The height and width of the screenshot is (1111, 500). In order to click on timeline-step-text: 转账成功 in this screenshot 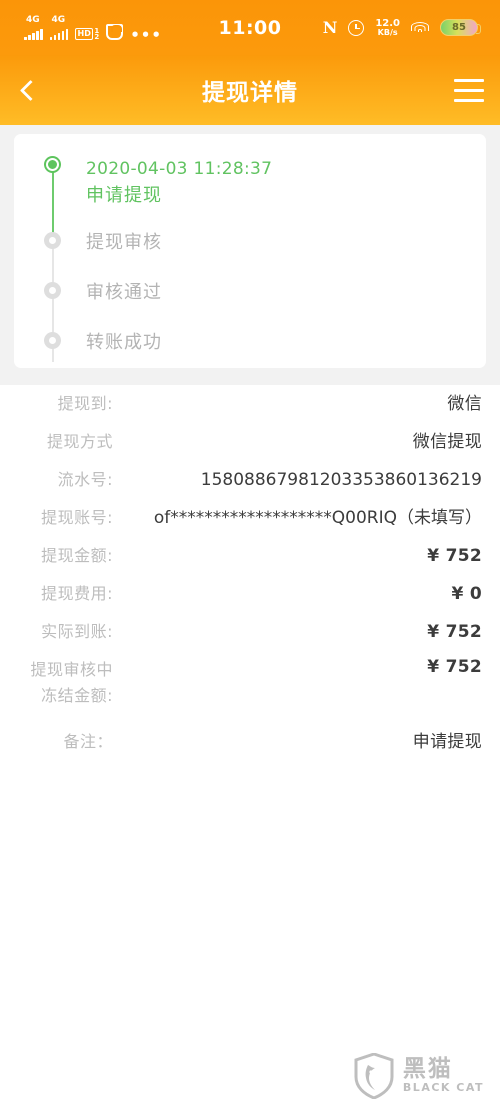, I will do `click(119, 343)`.